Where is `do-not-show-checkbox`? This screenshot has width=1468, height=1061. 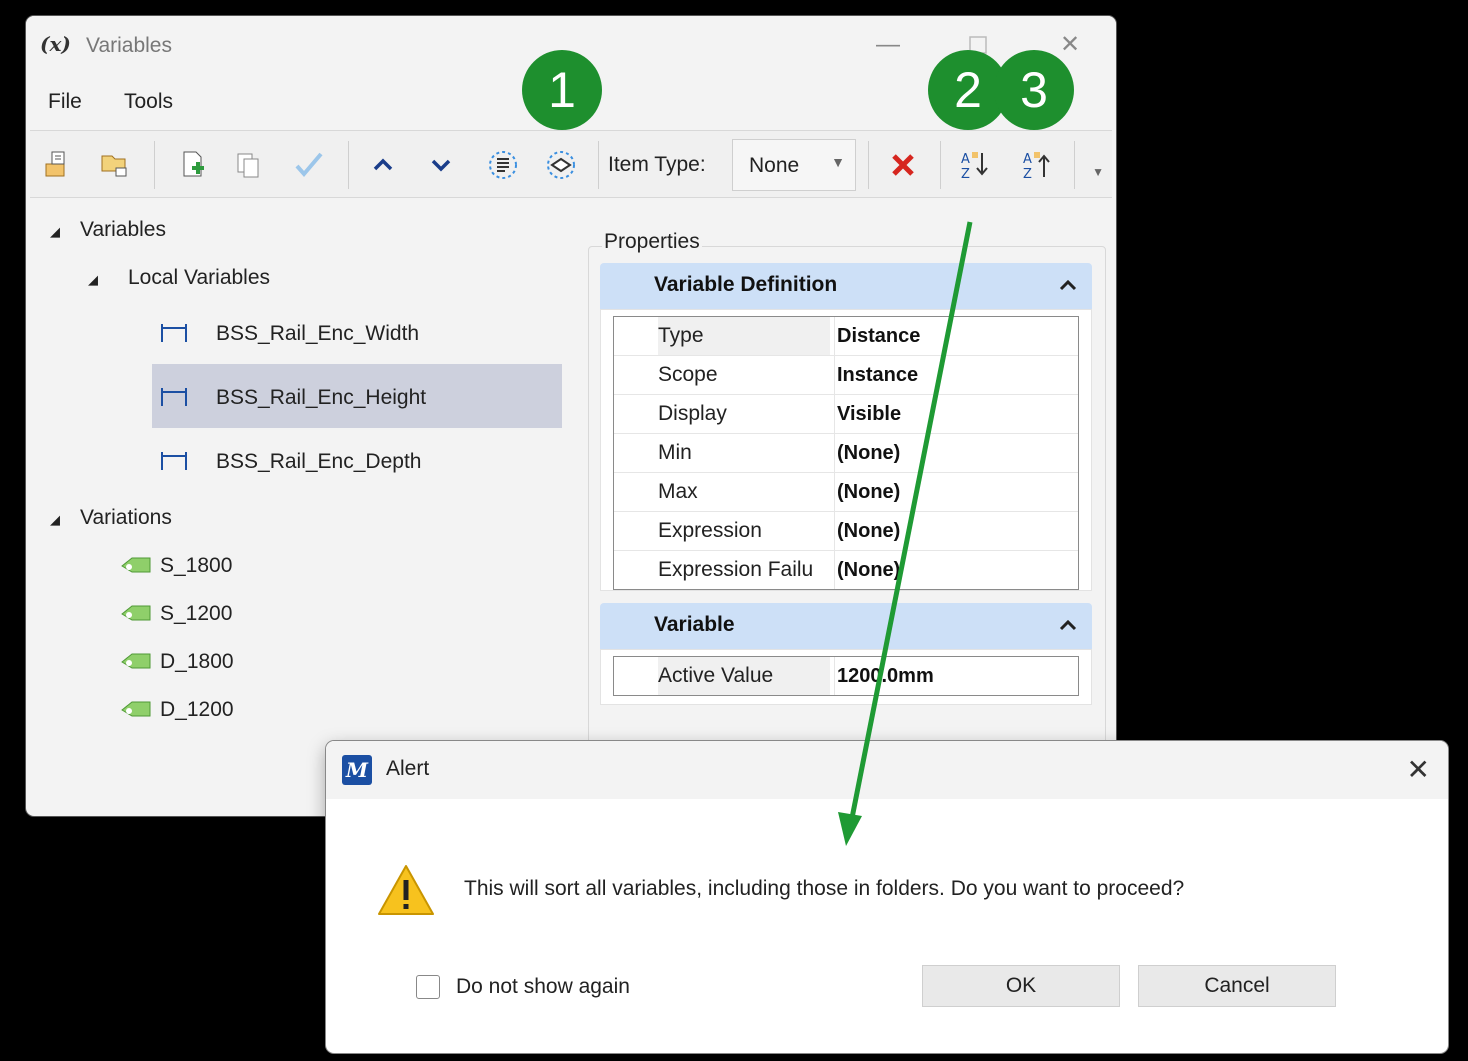 do-not-show-checkbox is located at coordinates (428, 987).